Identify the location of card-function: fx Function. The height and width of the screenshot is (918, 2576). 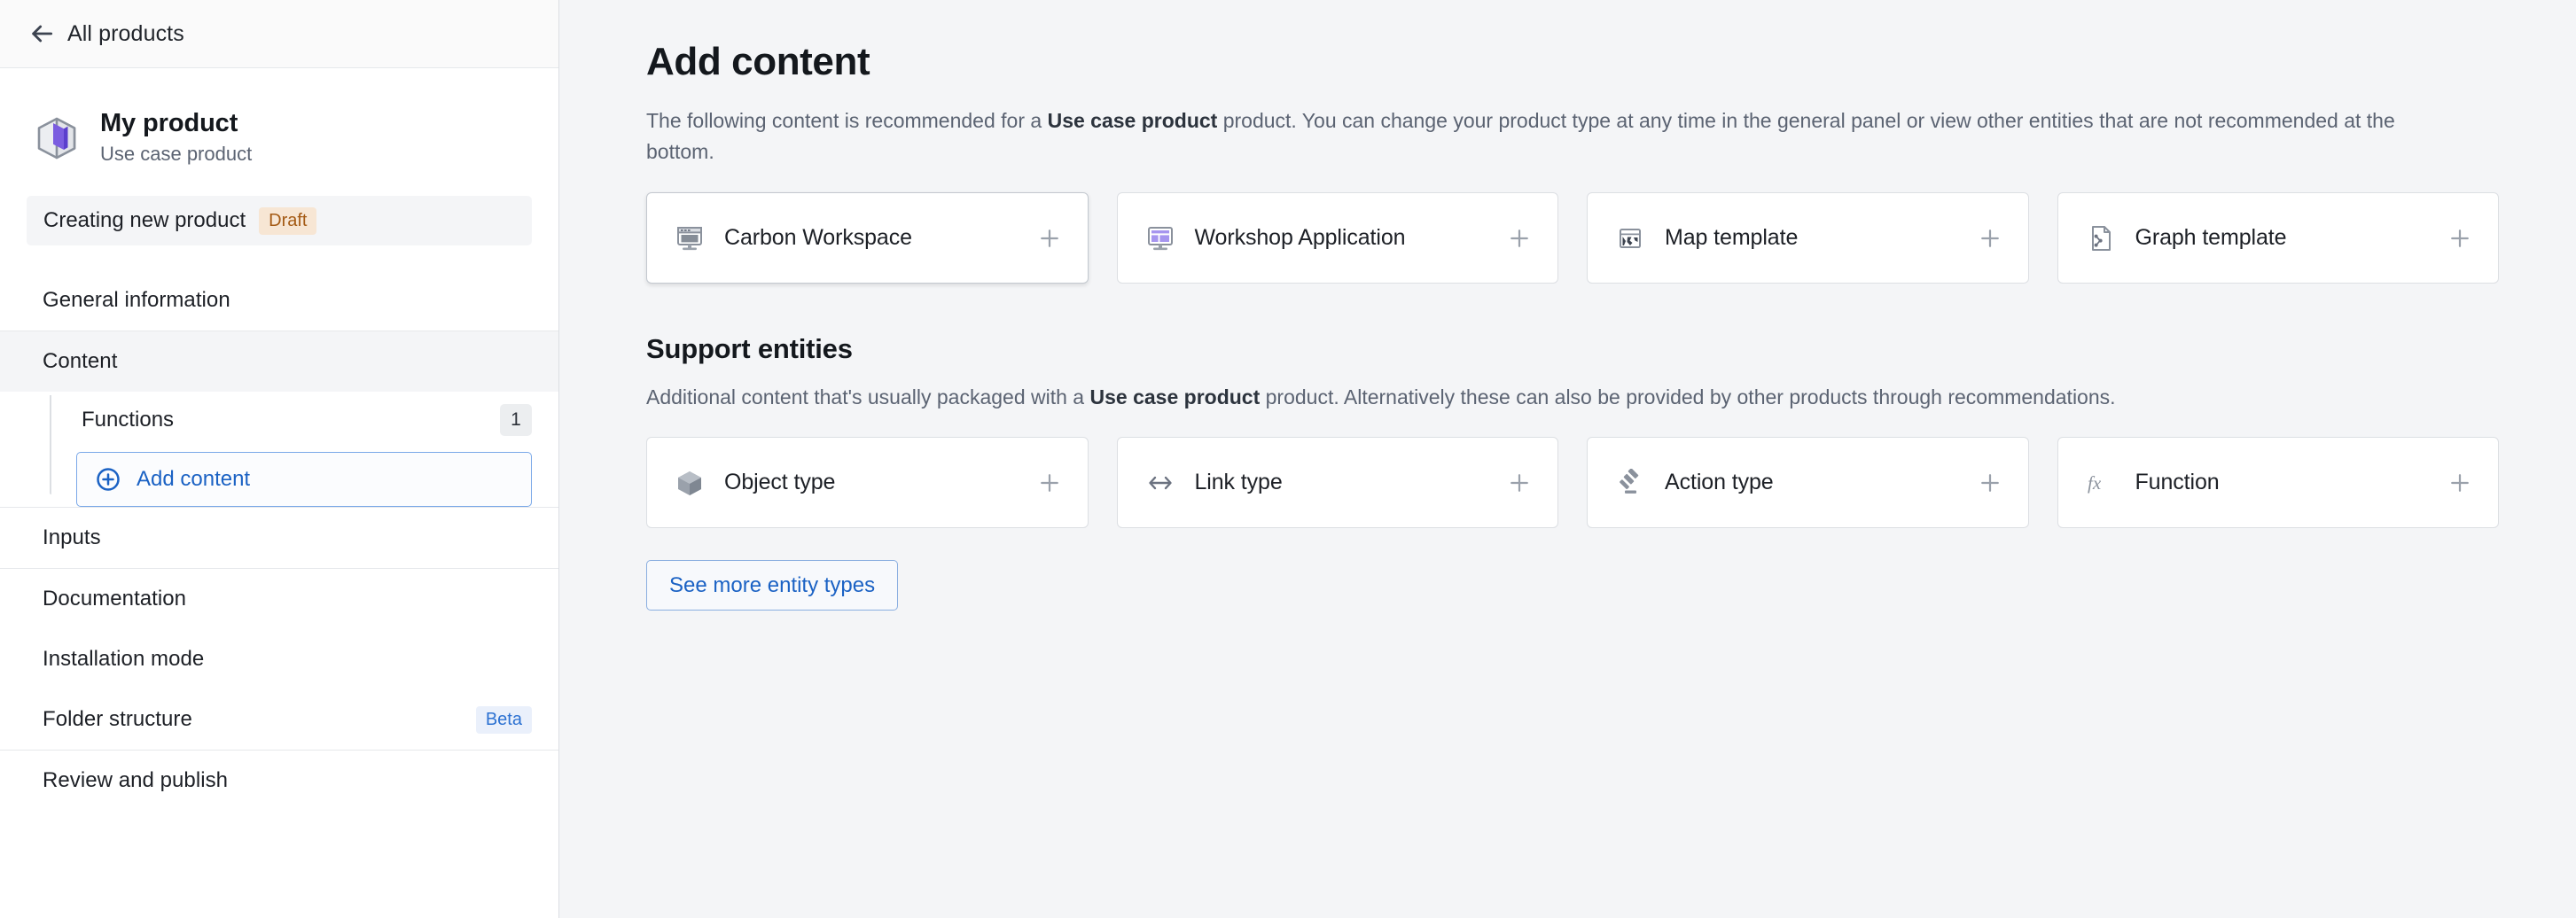
(2278, 482).